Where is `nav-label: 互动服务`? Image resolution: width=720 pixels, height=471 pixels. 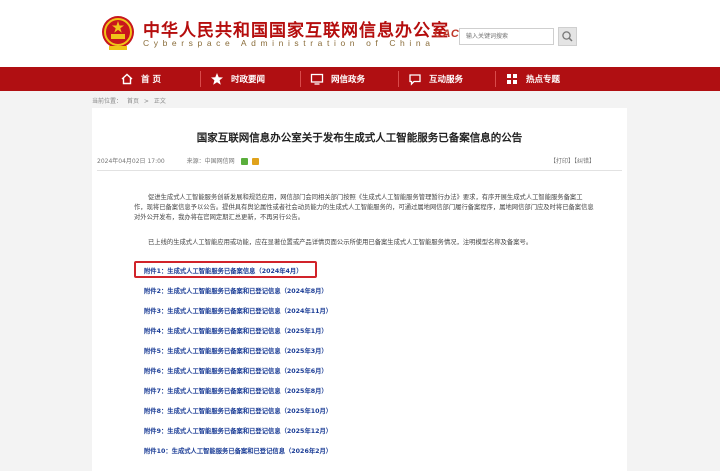 nav-label: 互动服务 is located at coordinates (446, 80).